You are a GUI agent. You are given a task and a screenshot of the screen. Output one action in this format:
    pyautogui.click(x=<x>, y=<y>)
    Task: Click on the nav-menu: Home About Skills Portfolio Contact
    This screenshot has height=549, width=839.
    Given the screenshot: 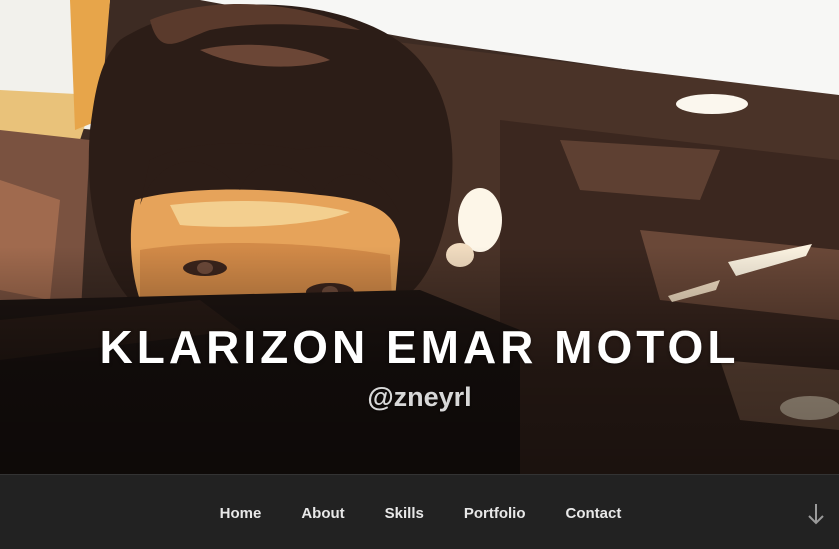 What is the action you would take?
    pyautogui.click(x=419, y=512)
    